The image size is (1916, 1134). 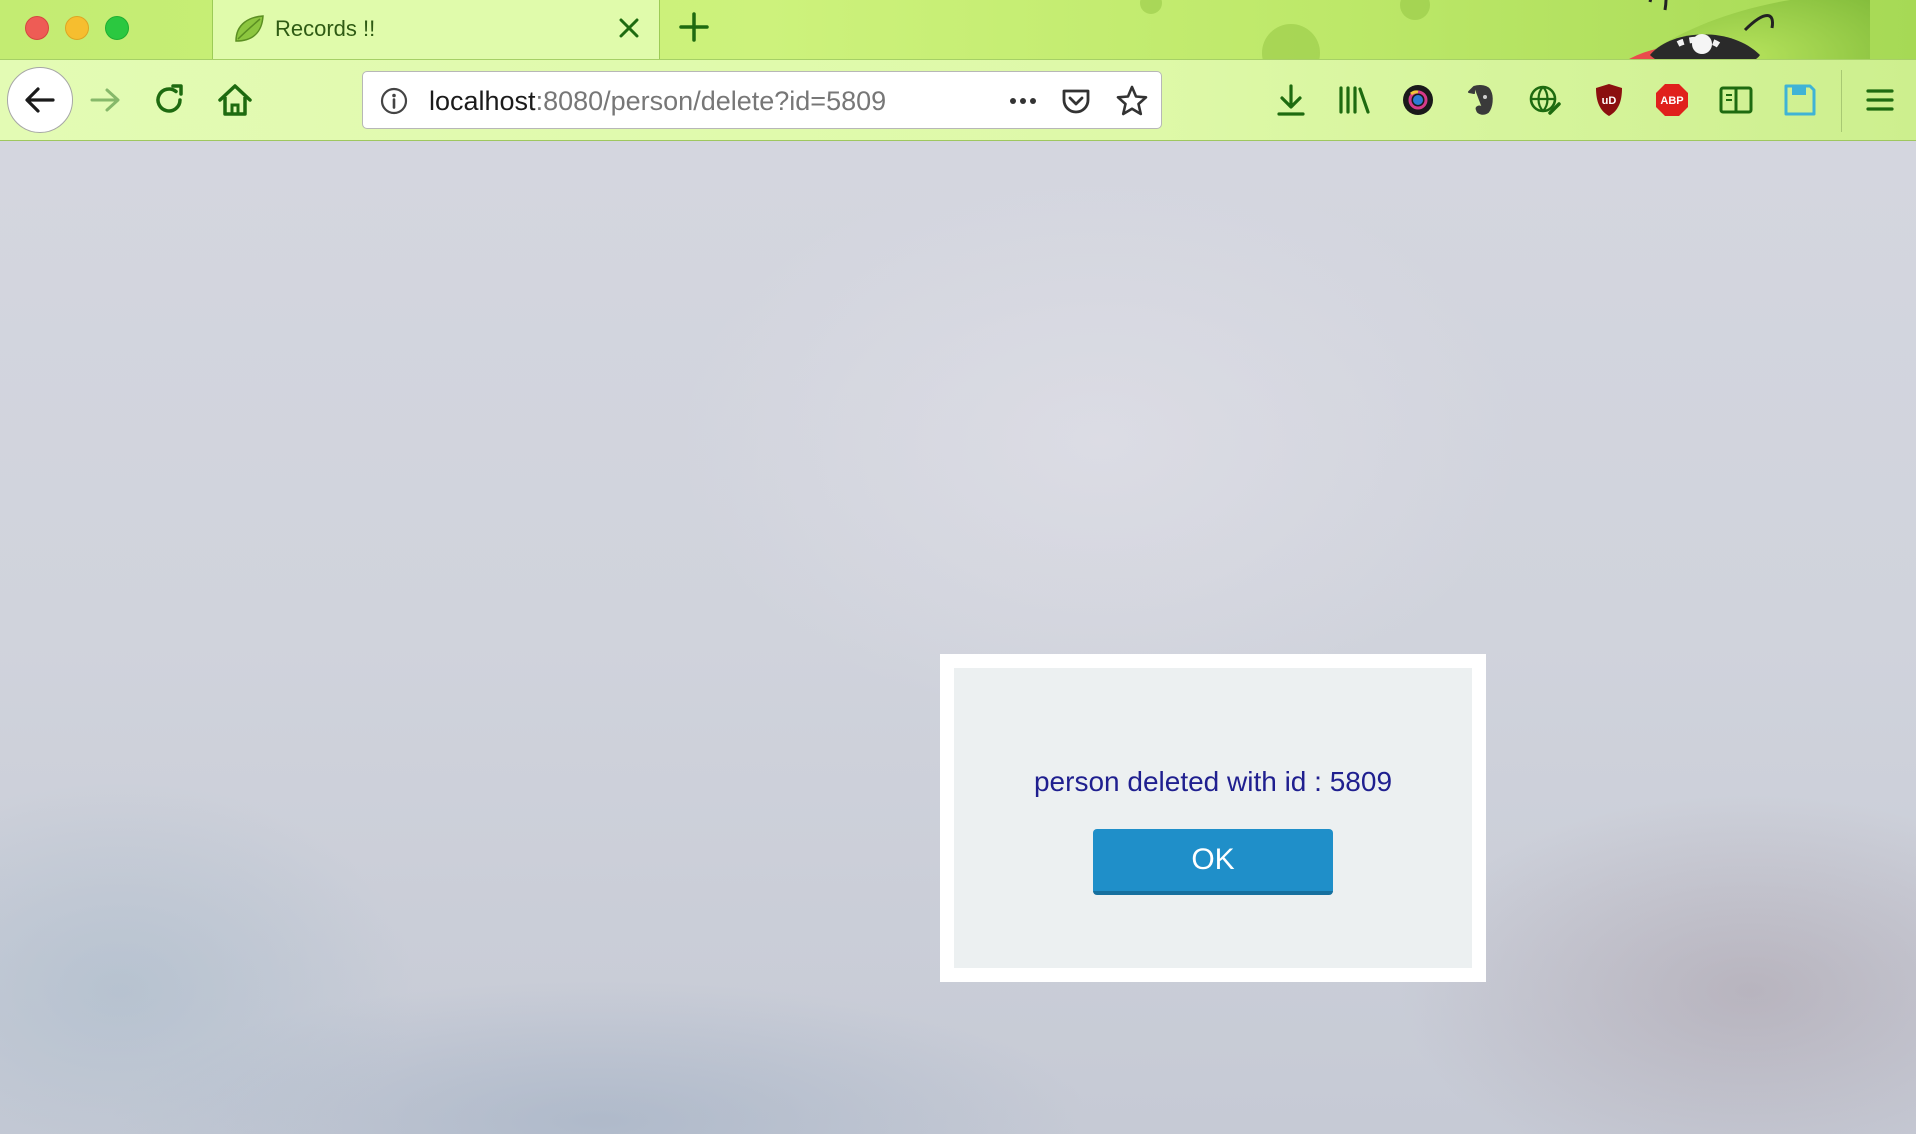 I want to click on url-bar: localhost:8080/person/delete?id=5809, so click(x=762, y=100).